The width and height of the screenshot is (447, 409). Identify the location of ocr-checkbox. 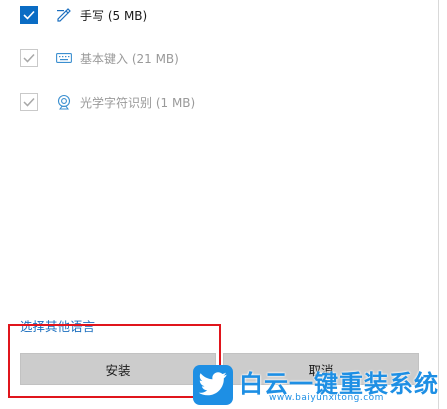
(29, 102).